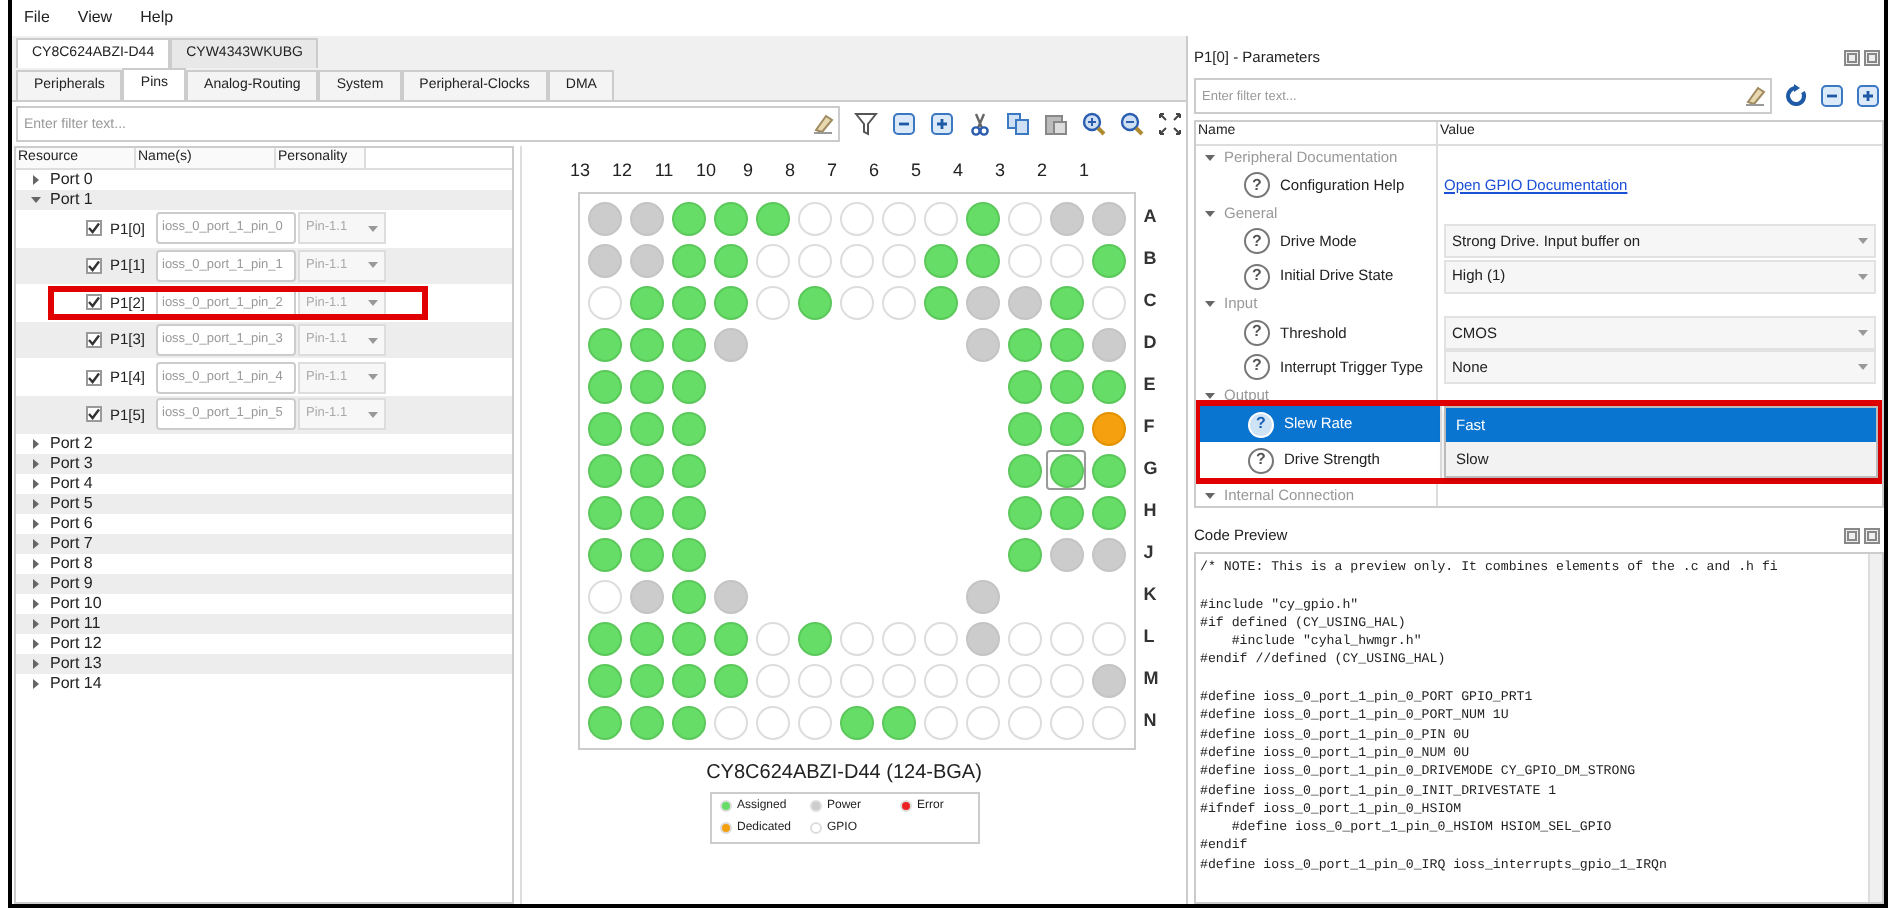  What do you see at coordinates (157, 18) in the screenshot?
I see `menu-item: Help` at bounding box center [157, 18].